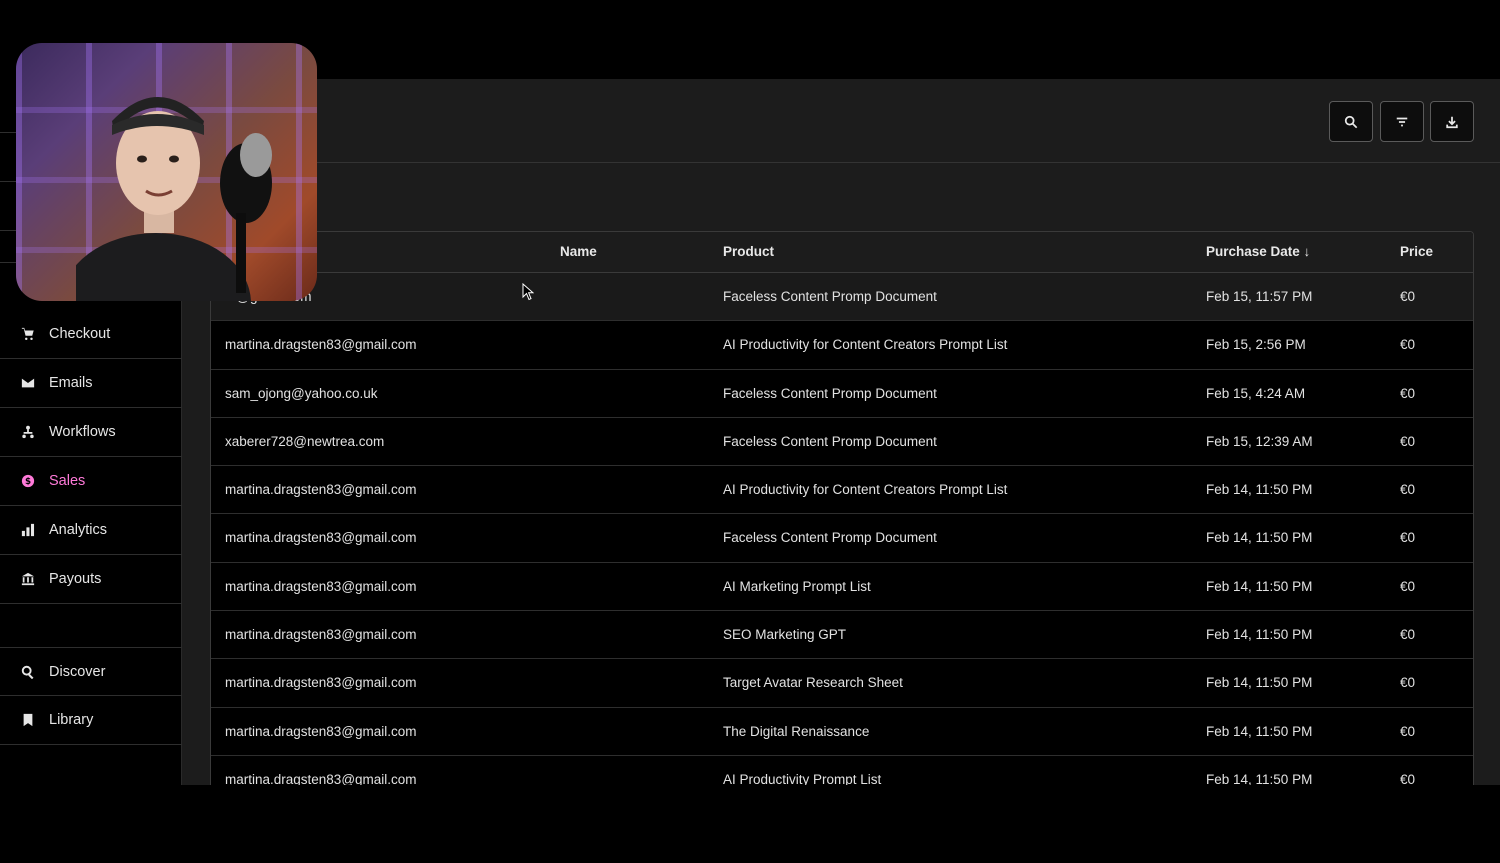  I want to click on sidebar-item-library: Library, so click(91, 720).